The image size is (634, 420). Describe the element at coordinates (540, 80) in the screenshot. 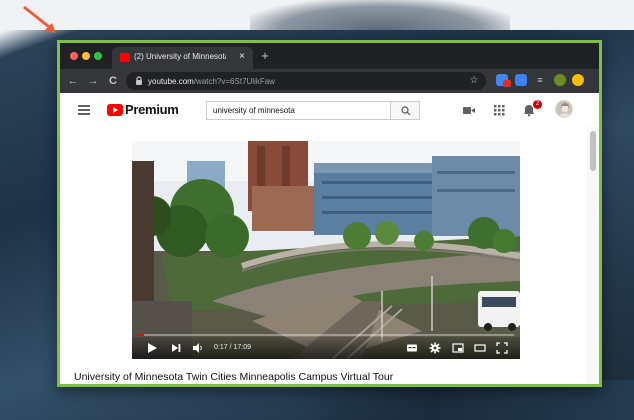

I see `reading-list-icon: ≡` at that location.